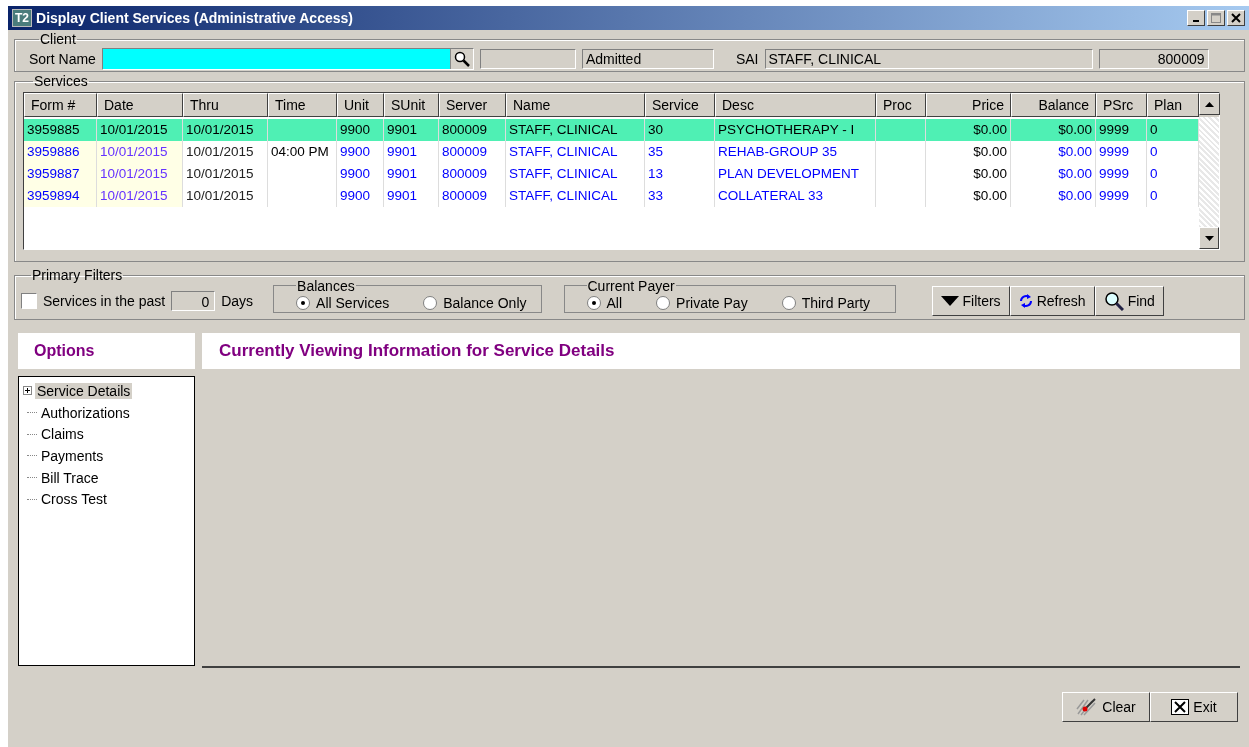 Image resolution: width=1249 pixels, height=747 pixels. What do you see at coordinates (62, 58) in the screenshot?
I see `field-label: Sort Name` at bounding box center [62, 58].